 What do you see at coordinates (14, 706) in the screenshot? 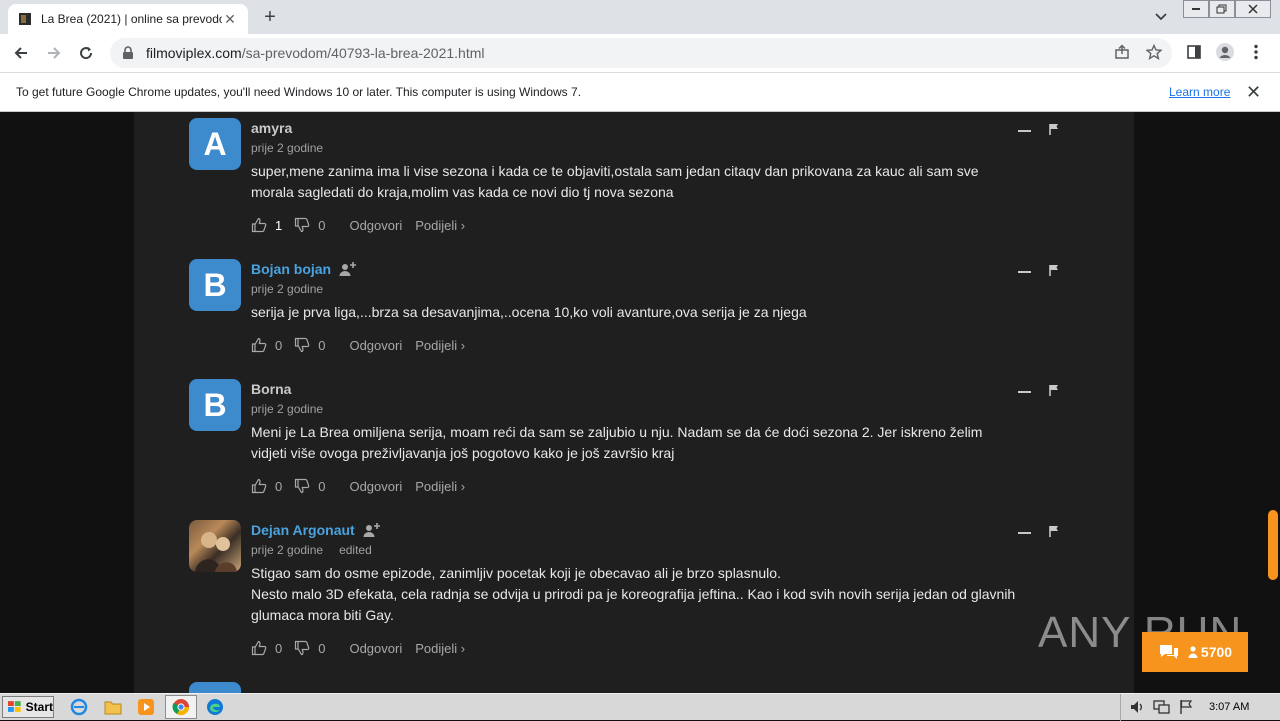
I see `windows-logo-icon` at bounding box center [14, 706].